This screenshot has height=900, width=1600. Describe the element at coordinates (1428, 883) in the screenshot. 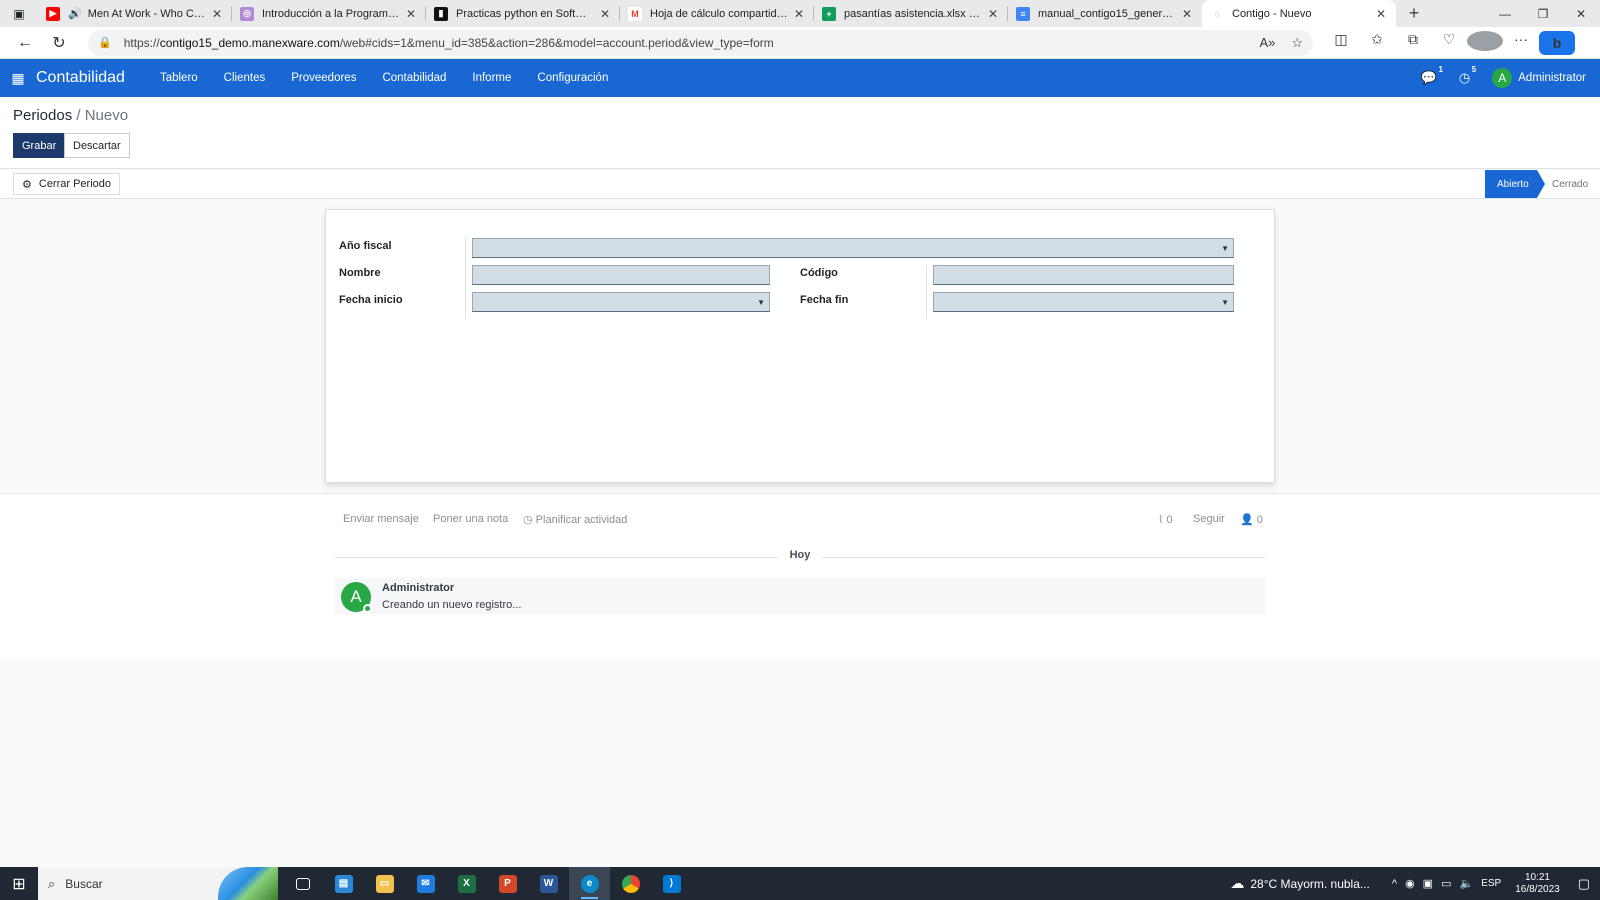

I see `antivirus-icon: ▣` at that location.